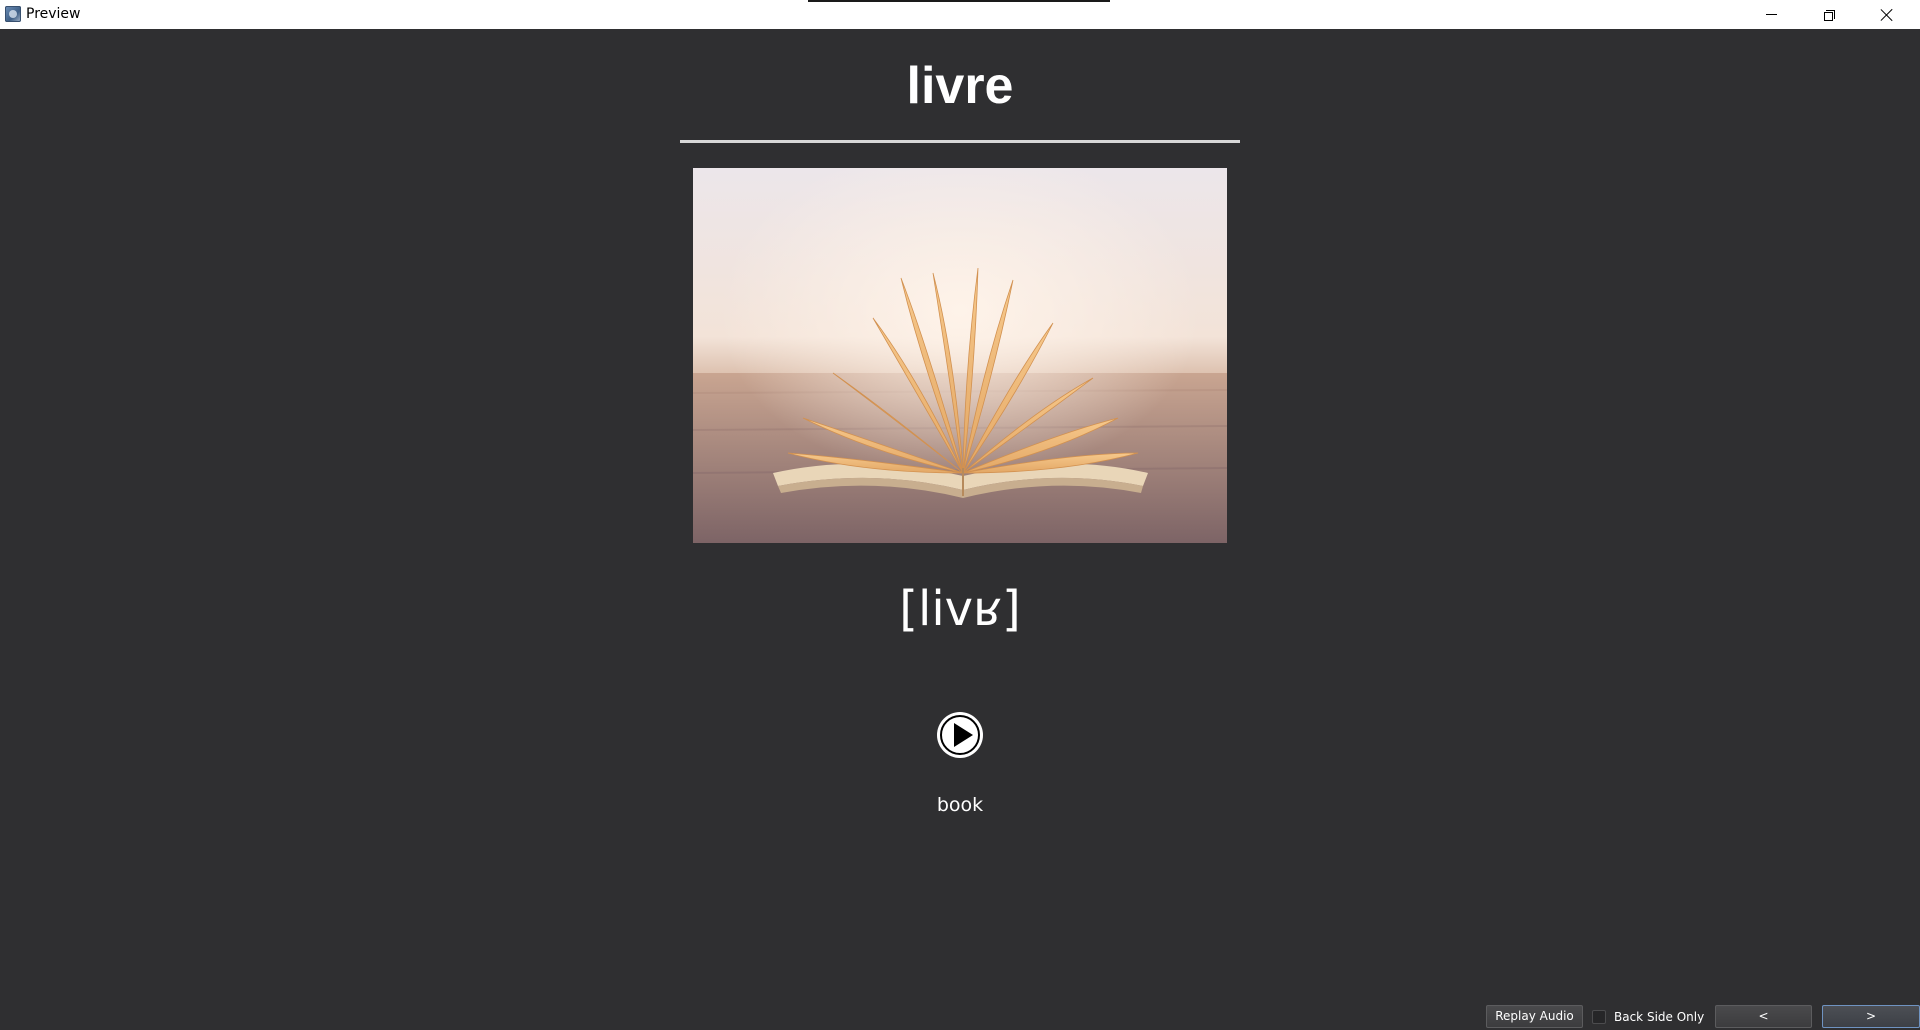 This screenshot has height=1030, width=1920. What do you see at coordinates (960, 141) in the screenshot?
I see `card-divider` at bounding box center [960, 141].